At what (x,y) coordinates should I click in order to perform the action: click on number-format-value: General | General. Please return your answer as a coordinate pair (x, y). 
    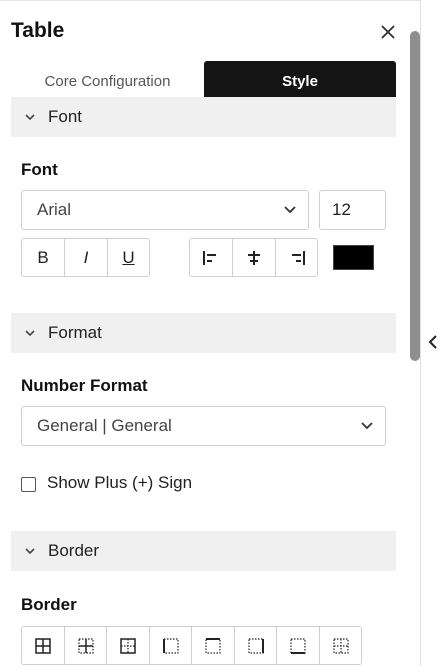
    Looking at the image, I should click on (104, 425).